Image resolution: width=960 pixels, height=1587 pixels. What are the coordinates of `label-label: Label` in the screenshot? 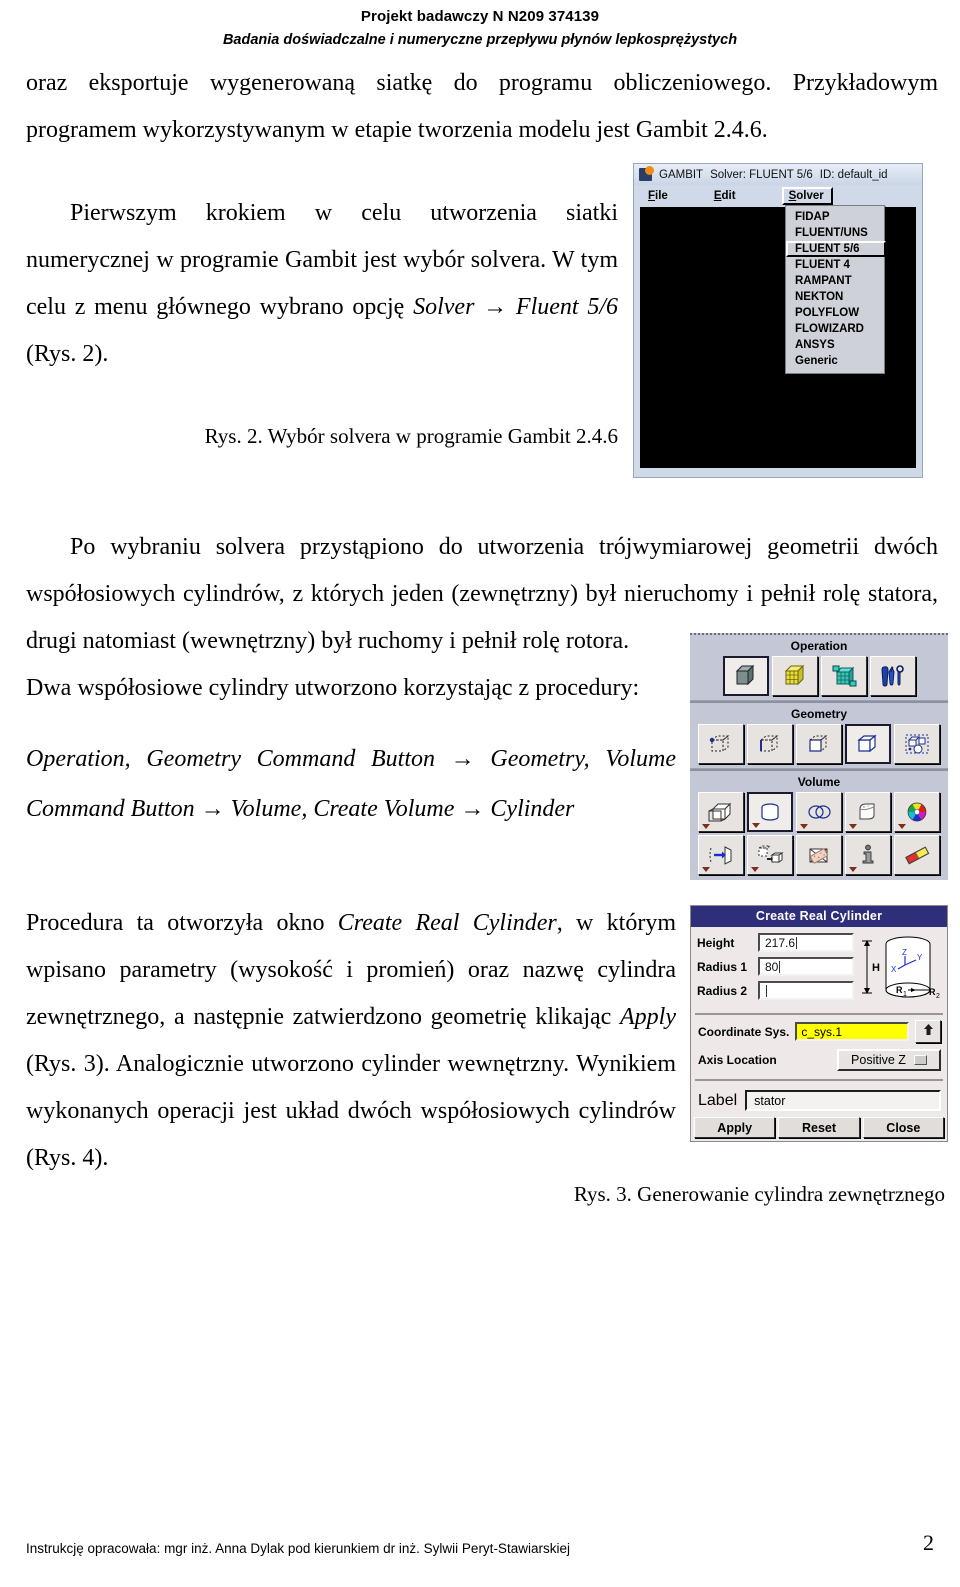 It's located at (718, 1100).